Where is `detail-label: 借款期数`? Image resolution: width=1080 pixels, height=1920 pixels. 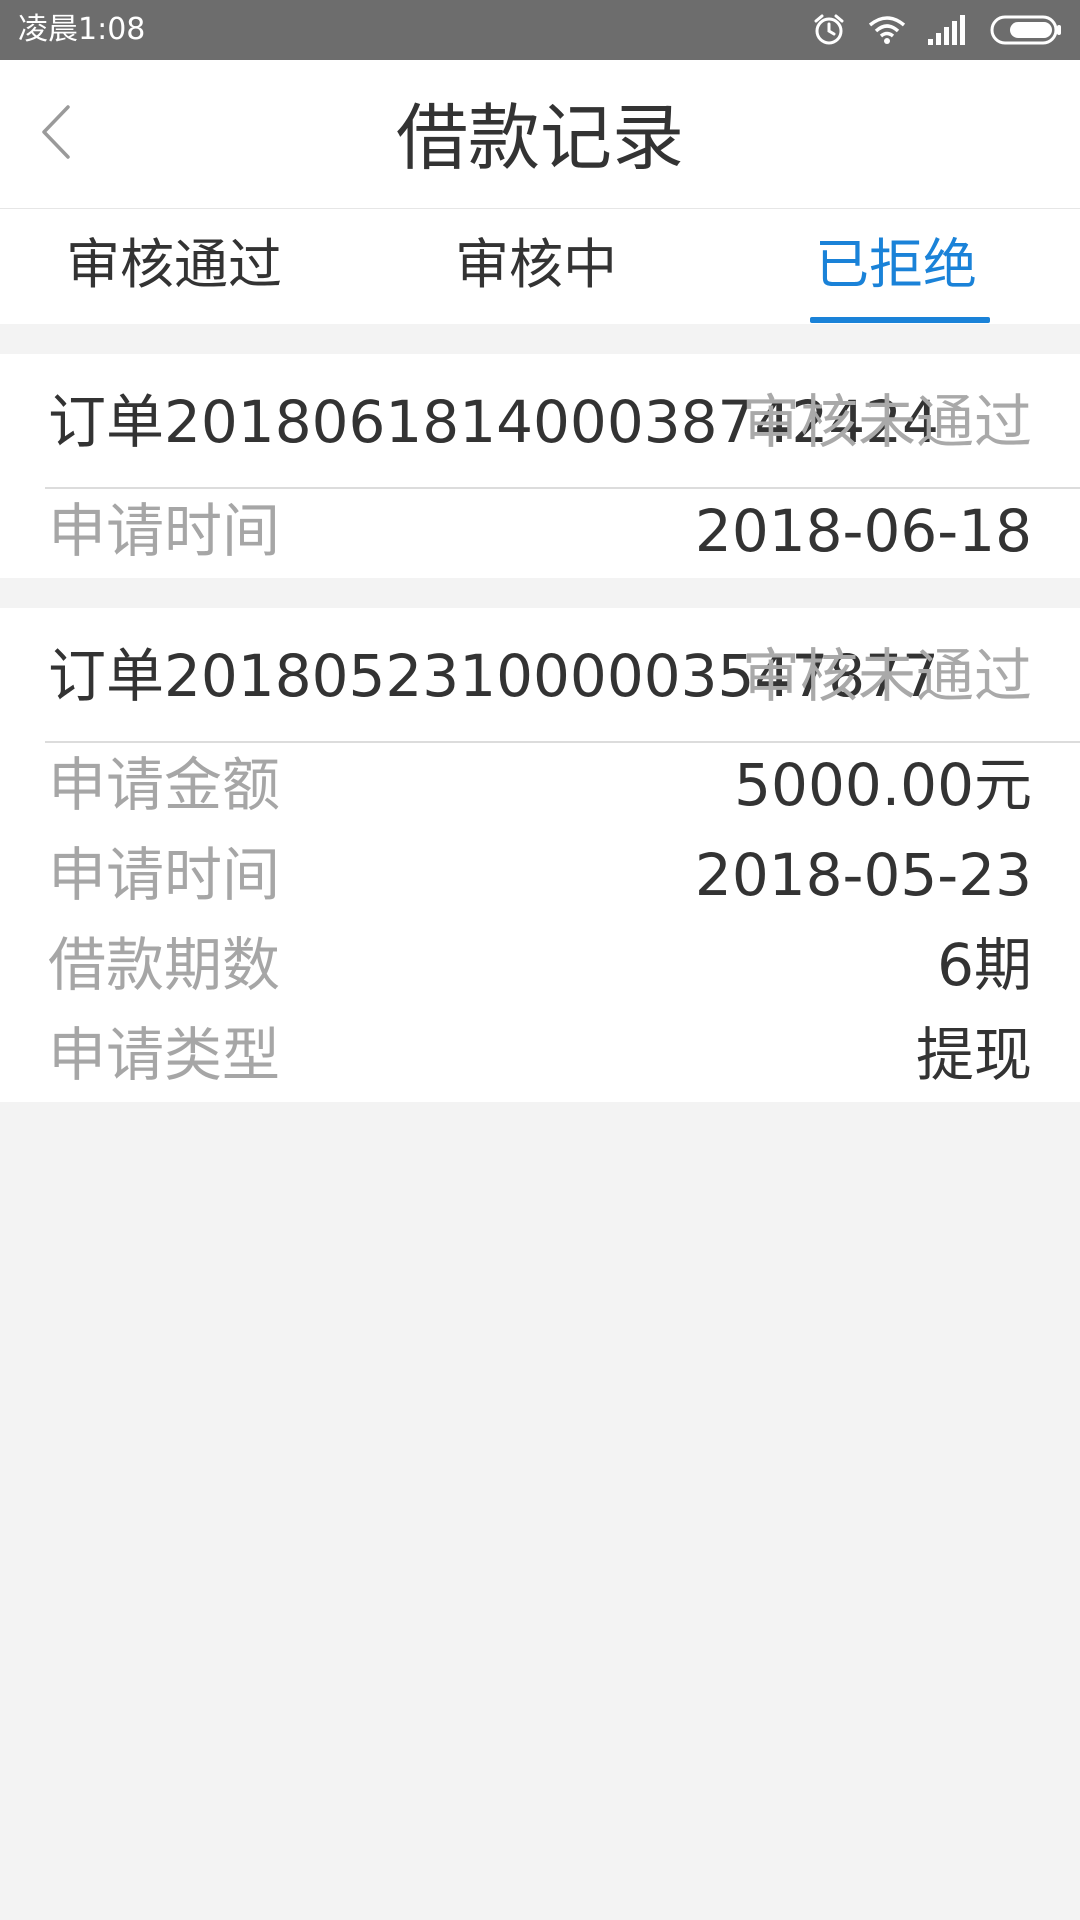 detail-label: 借款期数 is located at coordinates (164, 965).